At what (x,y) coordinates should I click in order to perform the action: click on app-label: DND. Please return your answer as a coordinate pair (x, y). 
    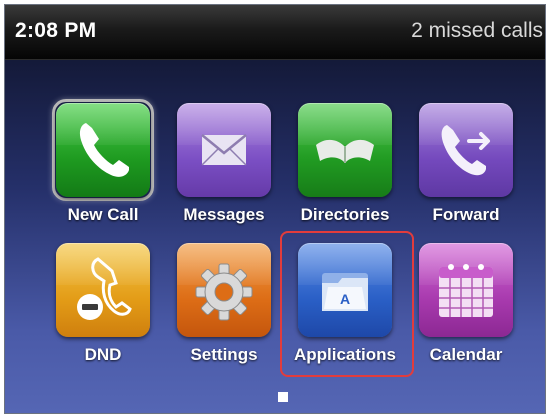
    Looking at the image, I should click on (103, 354).